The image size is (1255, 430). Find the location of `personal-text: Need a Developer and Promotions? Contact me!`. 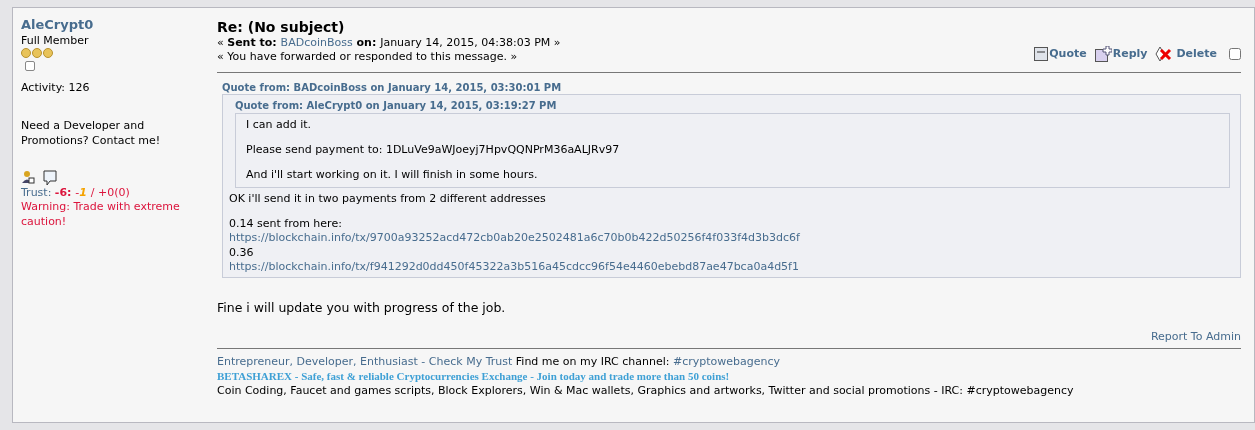

personal-text: Need a Developer and Promotions? Contact me! is located at coordinates (91, 134).